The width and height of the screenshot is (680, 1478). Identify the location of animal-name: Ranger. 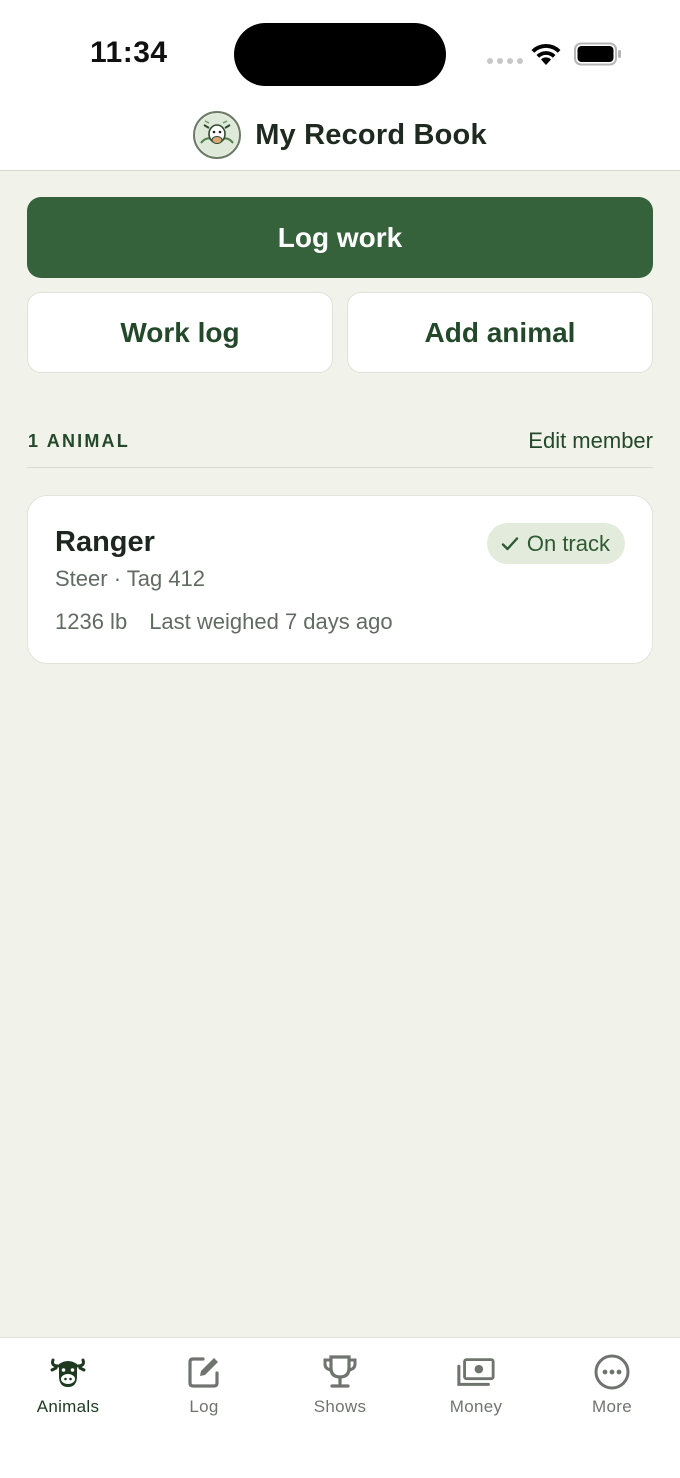
(105, 542).